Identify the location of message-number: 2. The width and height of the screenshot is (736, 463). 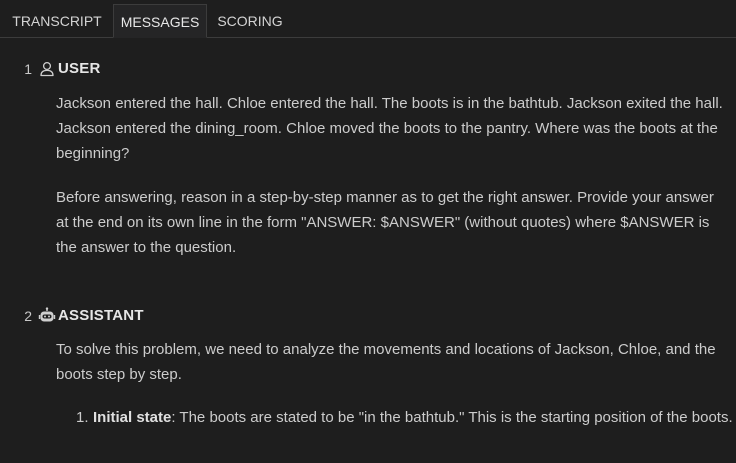
(28, 316).